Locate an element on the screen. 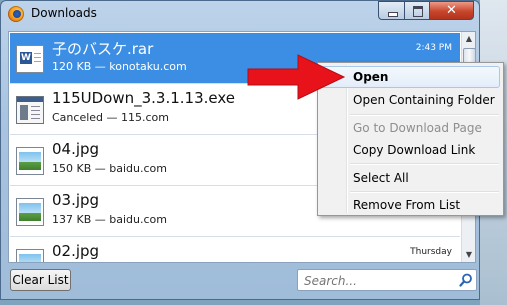 This screenshot has height=305, width=507. search-input is located at coordinates (378, 281).